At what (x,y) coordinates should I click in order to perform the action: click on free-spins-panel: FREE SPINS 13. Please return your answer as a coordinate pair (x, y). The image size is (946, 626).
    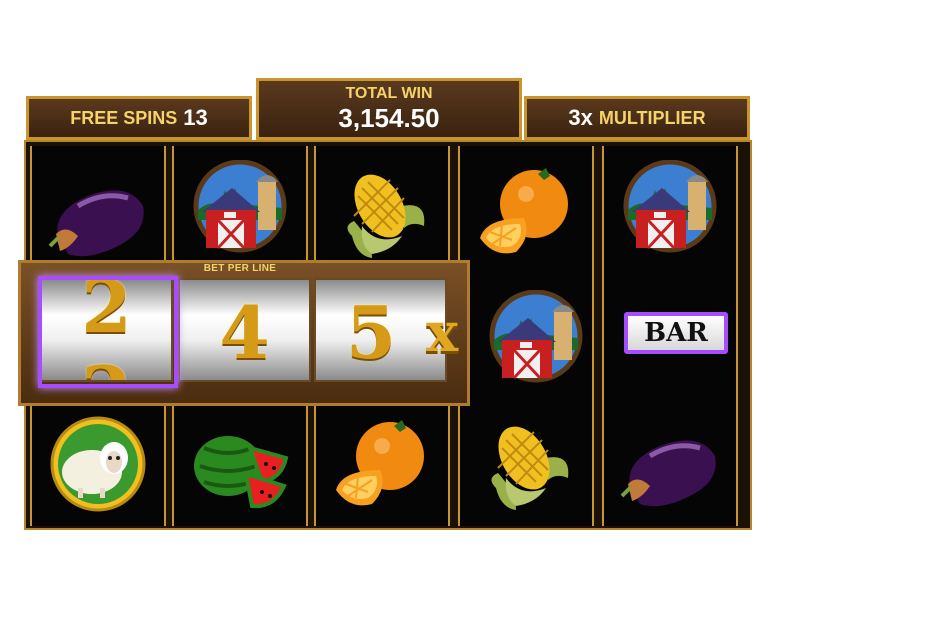
    Looking at the image, I should click on (139, 118).